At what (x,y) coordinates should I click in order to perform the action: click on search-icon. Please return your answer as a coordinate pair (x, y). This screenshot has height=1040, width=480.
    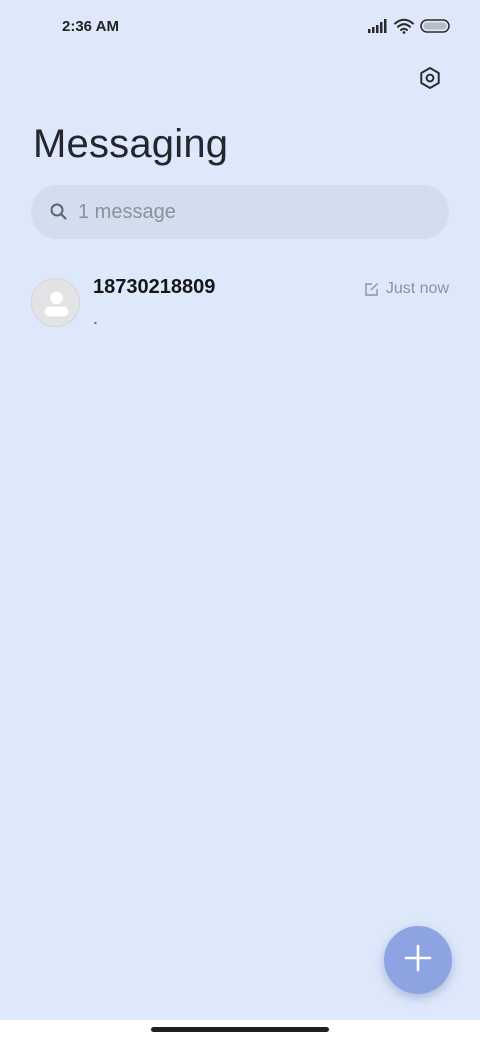
    Looking at the image, I should click on (59, 212).